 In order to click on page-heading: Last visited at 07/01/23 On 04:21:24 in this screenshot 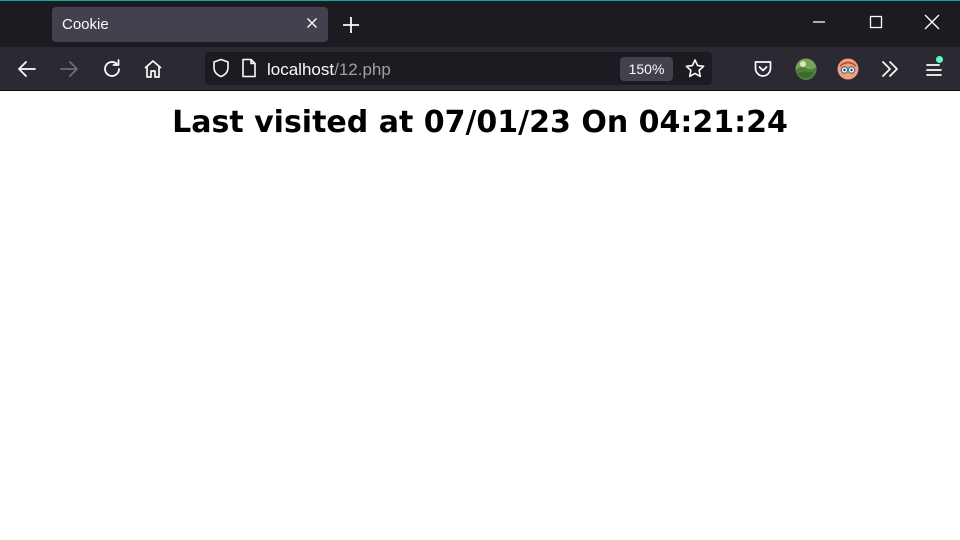, I will do `click(480, 122)`.